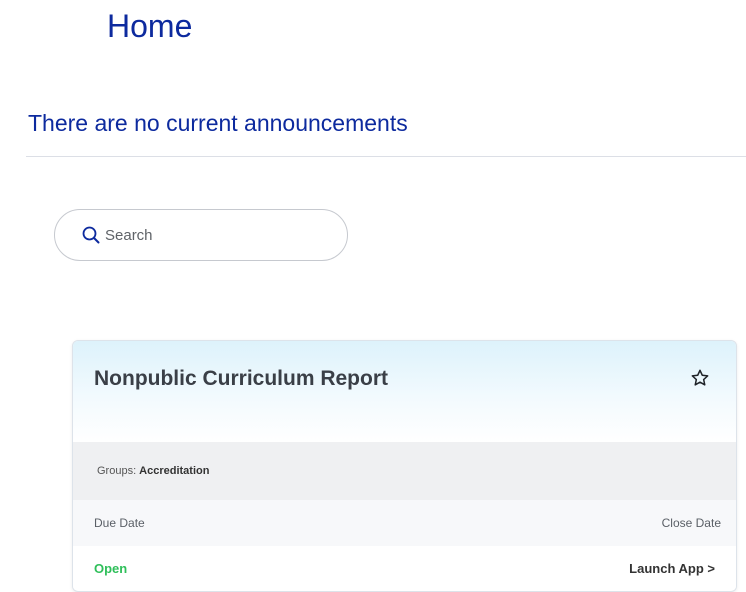 The width and height of the screenshot is (746, 592). Describe the element at coordinates (150, 26) in the screenshot. I see `page-title: Home` at that location.